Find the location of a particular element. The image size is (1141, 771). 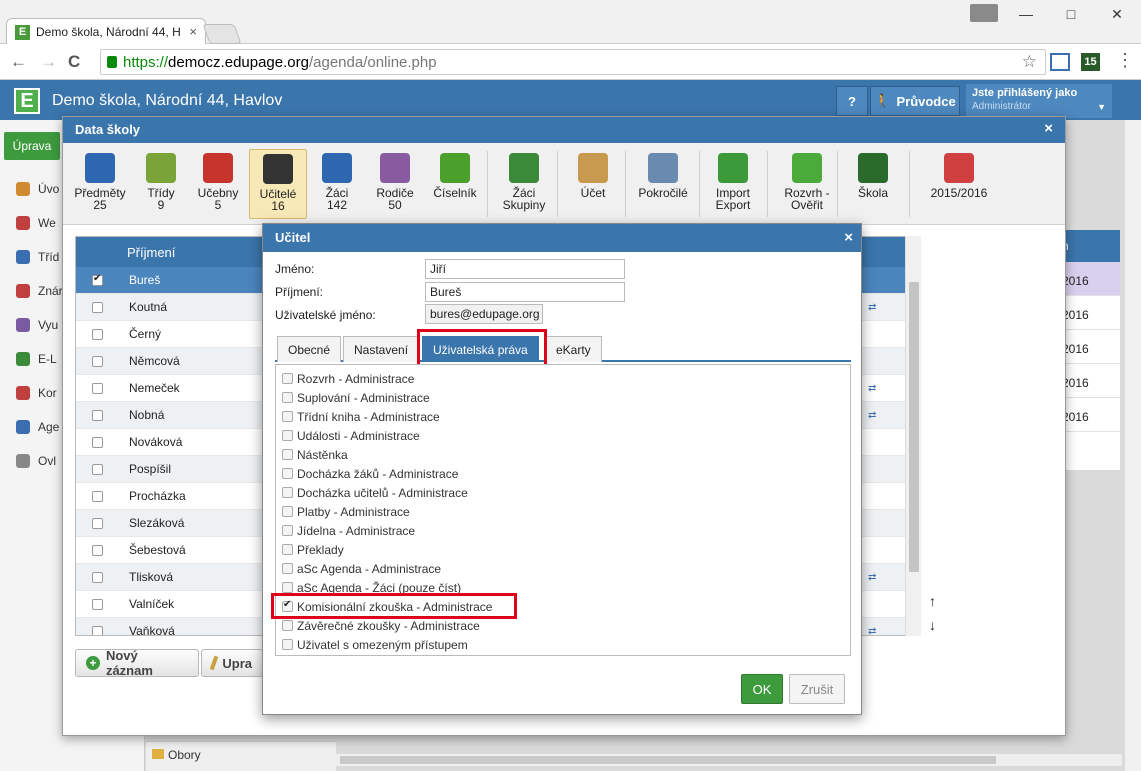

right-item: aSc Agenda - Administrace is located at coordinates (361, 568).